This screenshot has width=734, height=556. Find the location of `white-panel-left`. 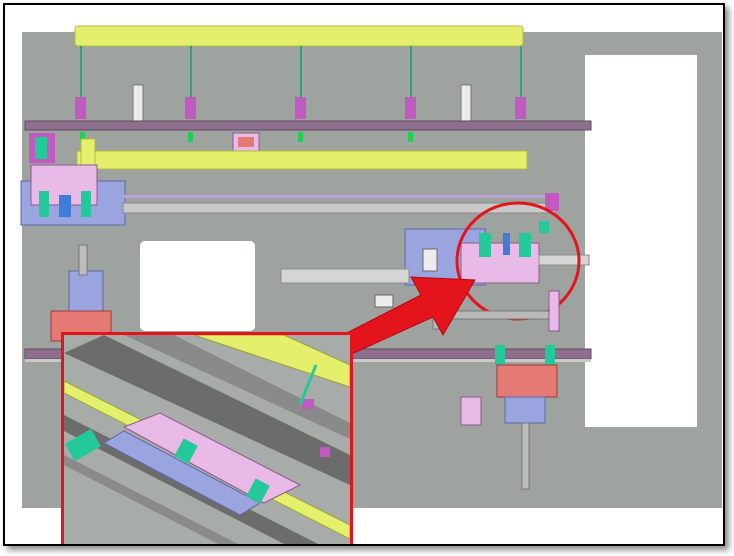

white-panel-left is located at coordinates (197, 286).